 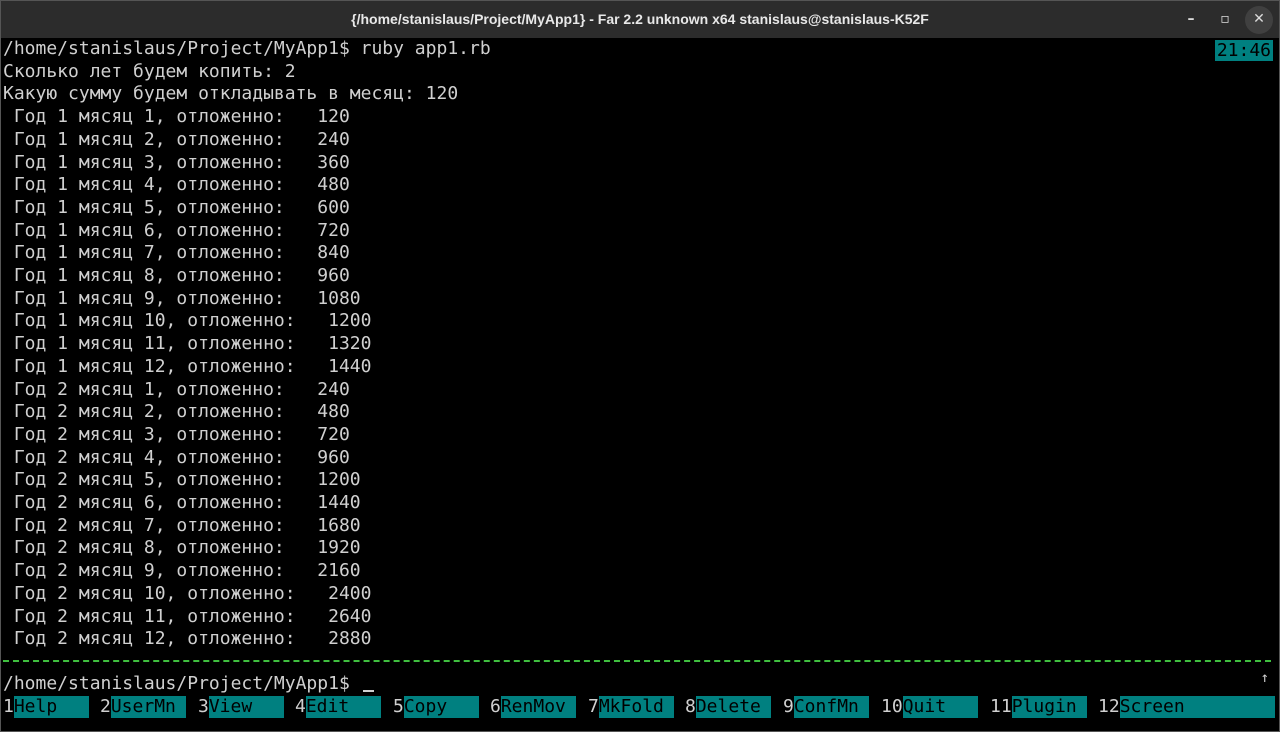 What do you see at coordinates (538, 707) in the screenshot?
I see `fkey-label: RenMov` at bounding box center [538, 707].